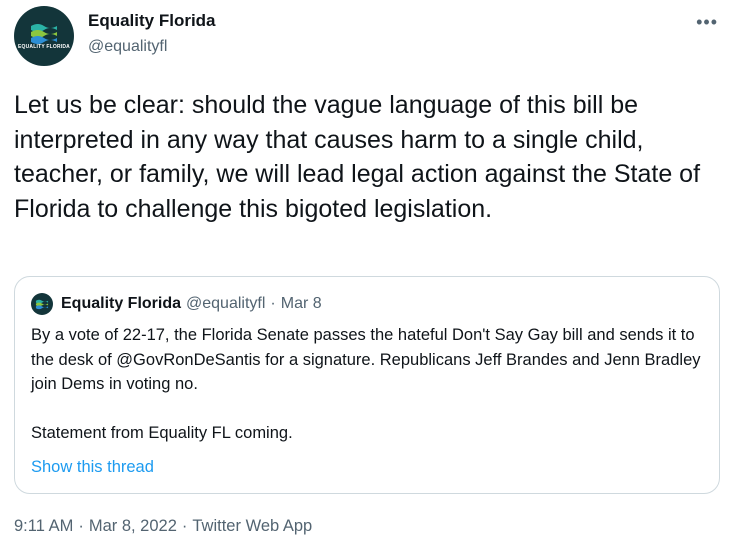 Image resolution: width=732 pixels, height=555 pixels. What do you see at coordinates (133, 526) in the screenshot?
I see `tweet-date: Mar 8, 2022` at bounding box center [133, 526].